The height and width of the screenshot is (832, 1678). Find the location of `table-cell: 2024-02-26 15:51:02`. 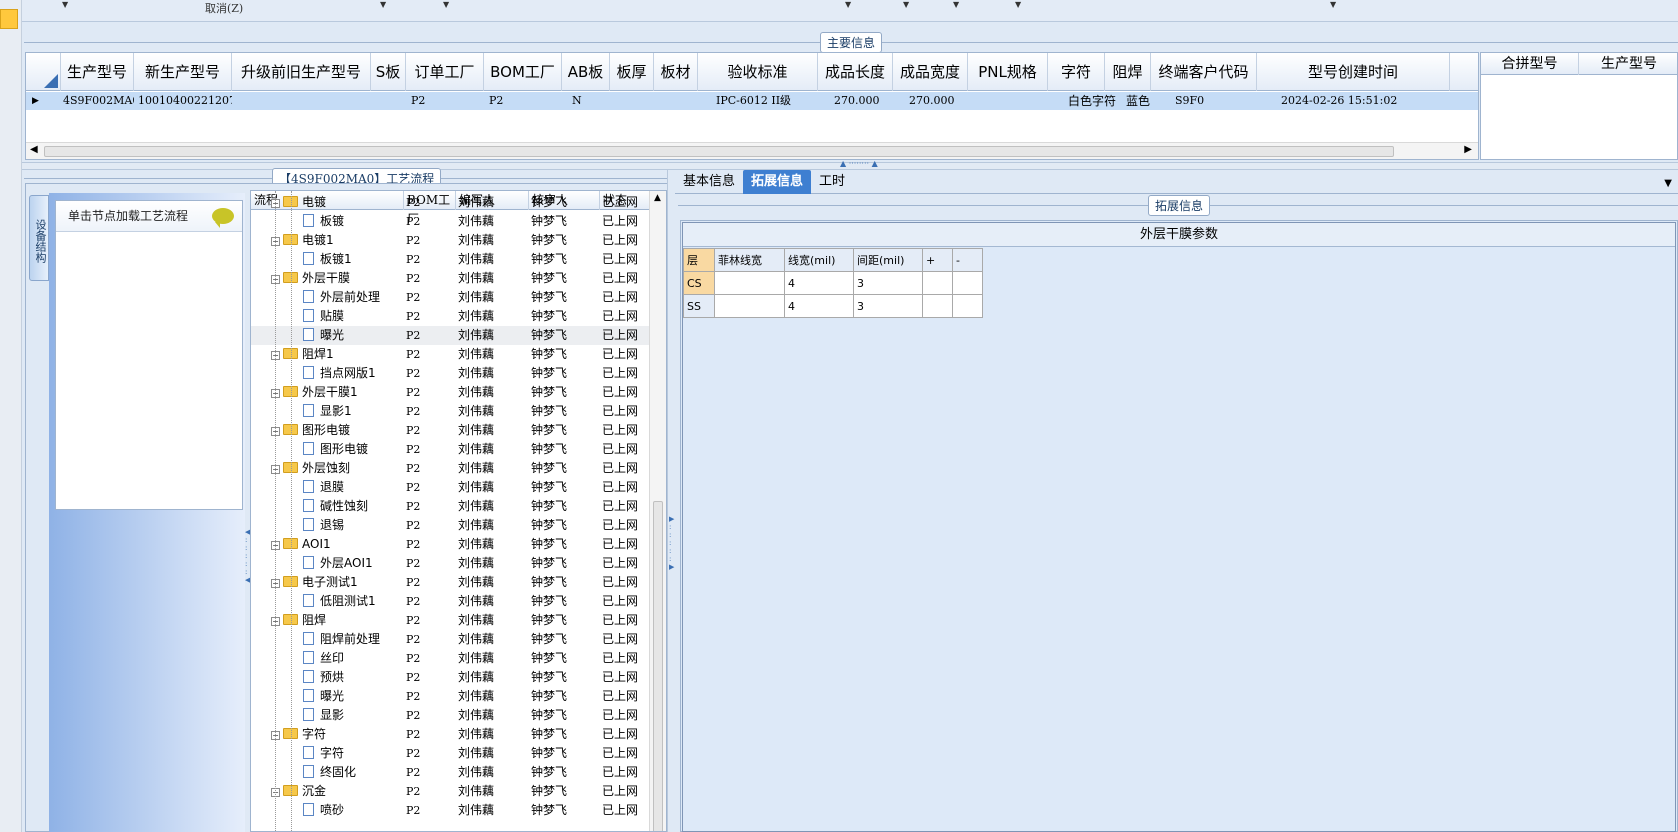

table-cell: 2024-02-26 15:51:02 is located at coordinates (1364, 101).